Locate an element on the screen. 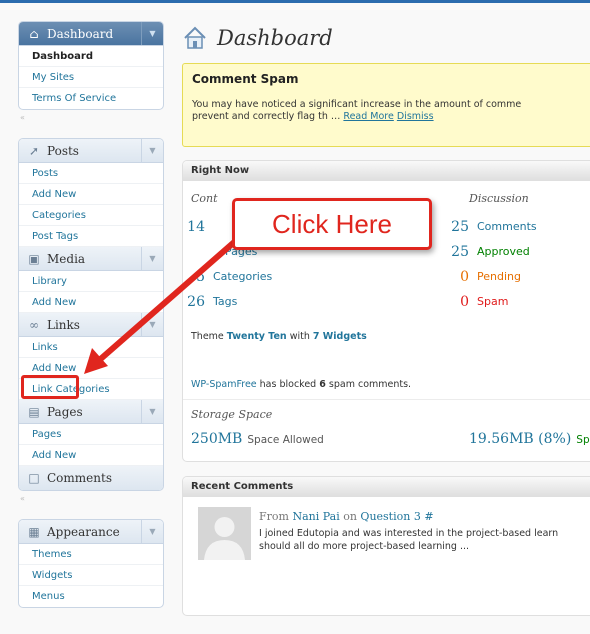 Image resolution: width=590 pixels, height=634 pixels. stat-row: 25 Comments is located at coordinates (492, 226).